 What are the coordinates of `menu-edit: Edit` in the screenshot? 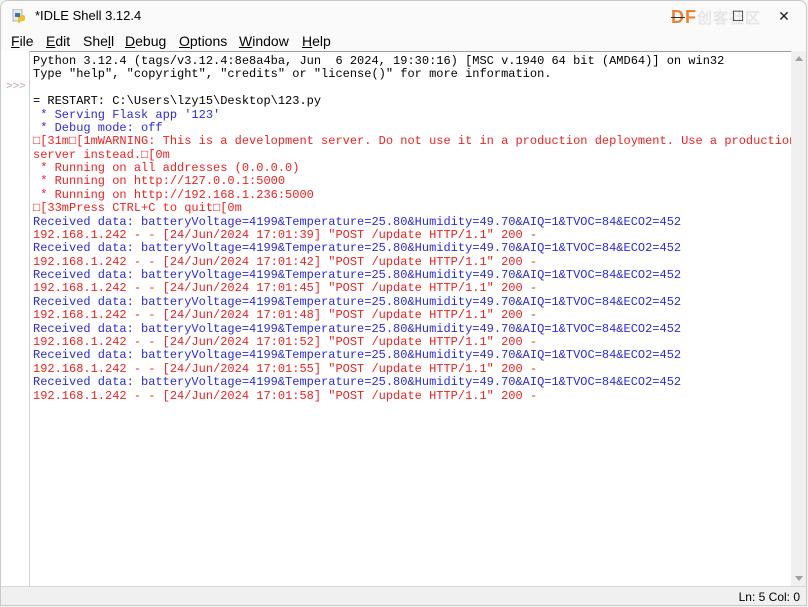 It's located at (58, 41).